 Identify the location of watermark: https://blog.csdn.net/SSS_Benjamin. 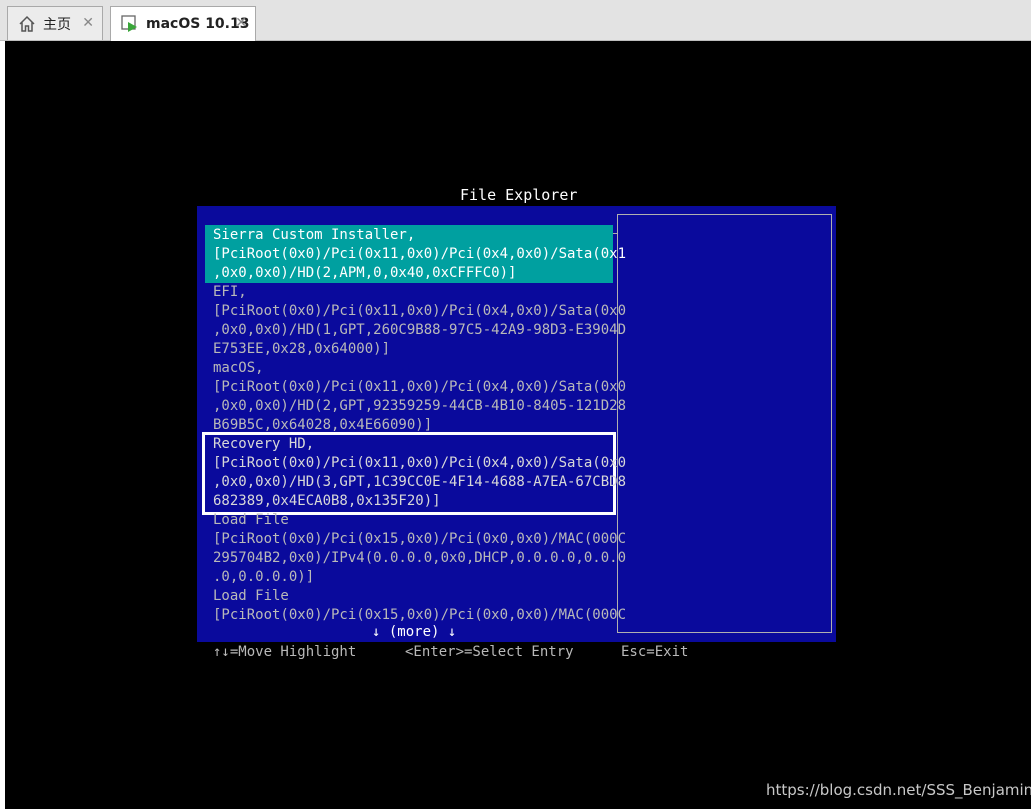
(898, 790).